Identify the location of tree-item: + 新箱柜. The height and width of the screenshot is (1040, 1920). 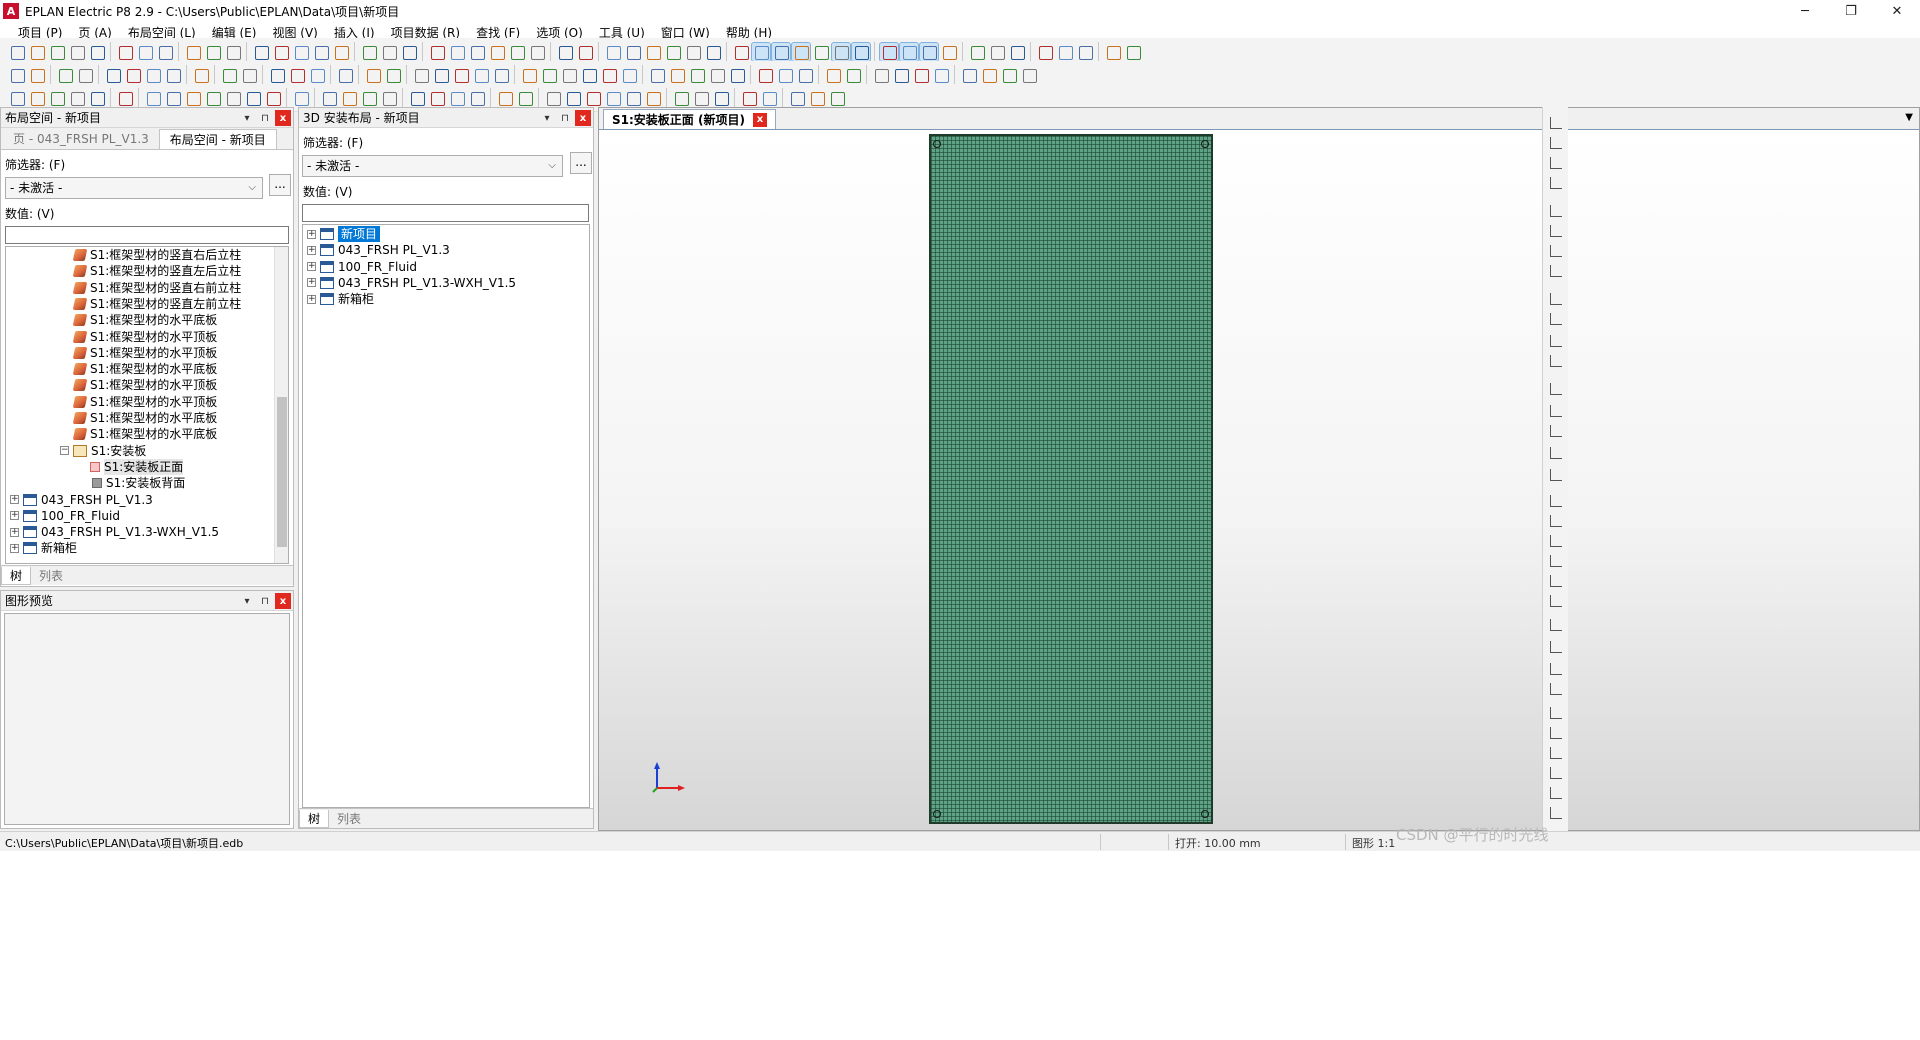
(340, 299).